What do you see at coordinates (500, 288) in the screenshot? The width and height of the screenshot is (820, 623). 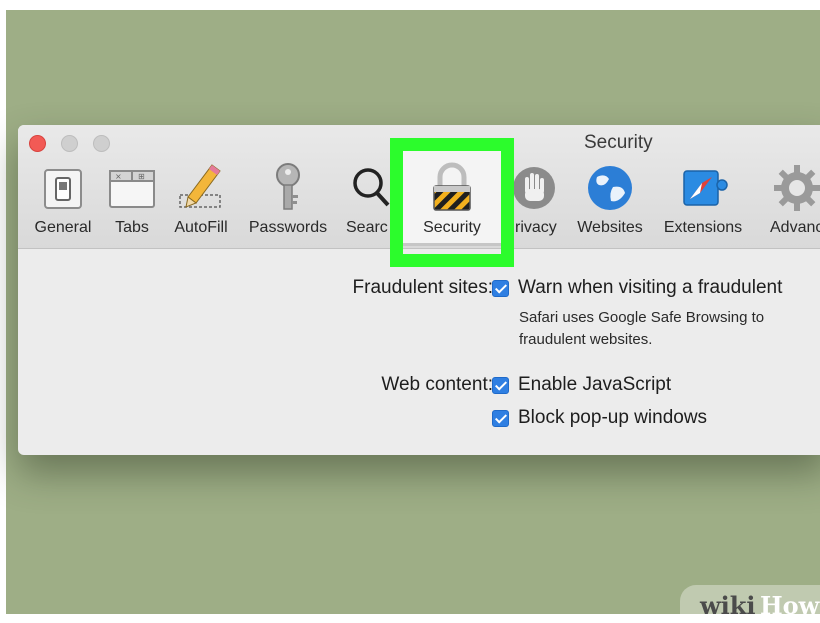 I see `fraudulent-warning-checkbox` at bounding box center [500, 288].